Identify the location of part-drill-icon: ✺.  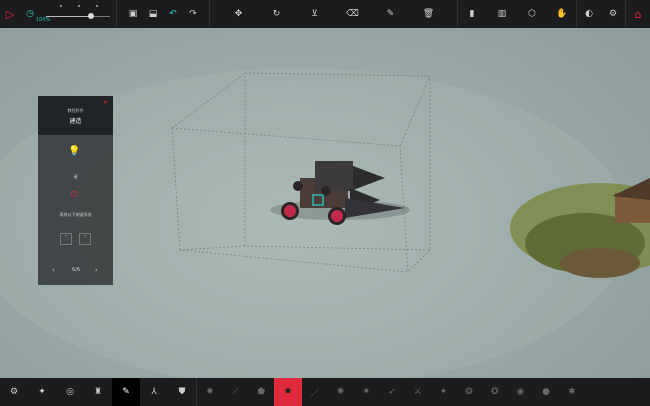
(341, 392).